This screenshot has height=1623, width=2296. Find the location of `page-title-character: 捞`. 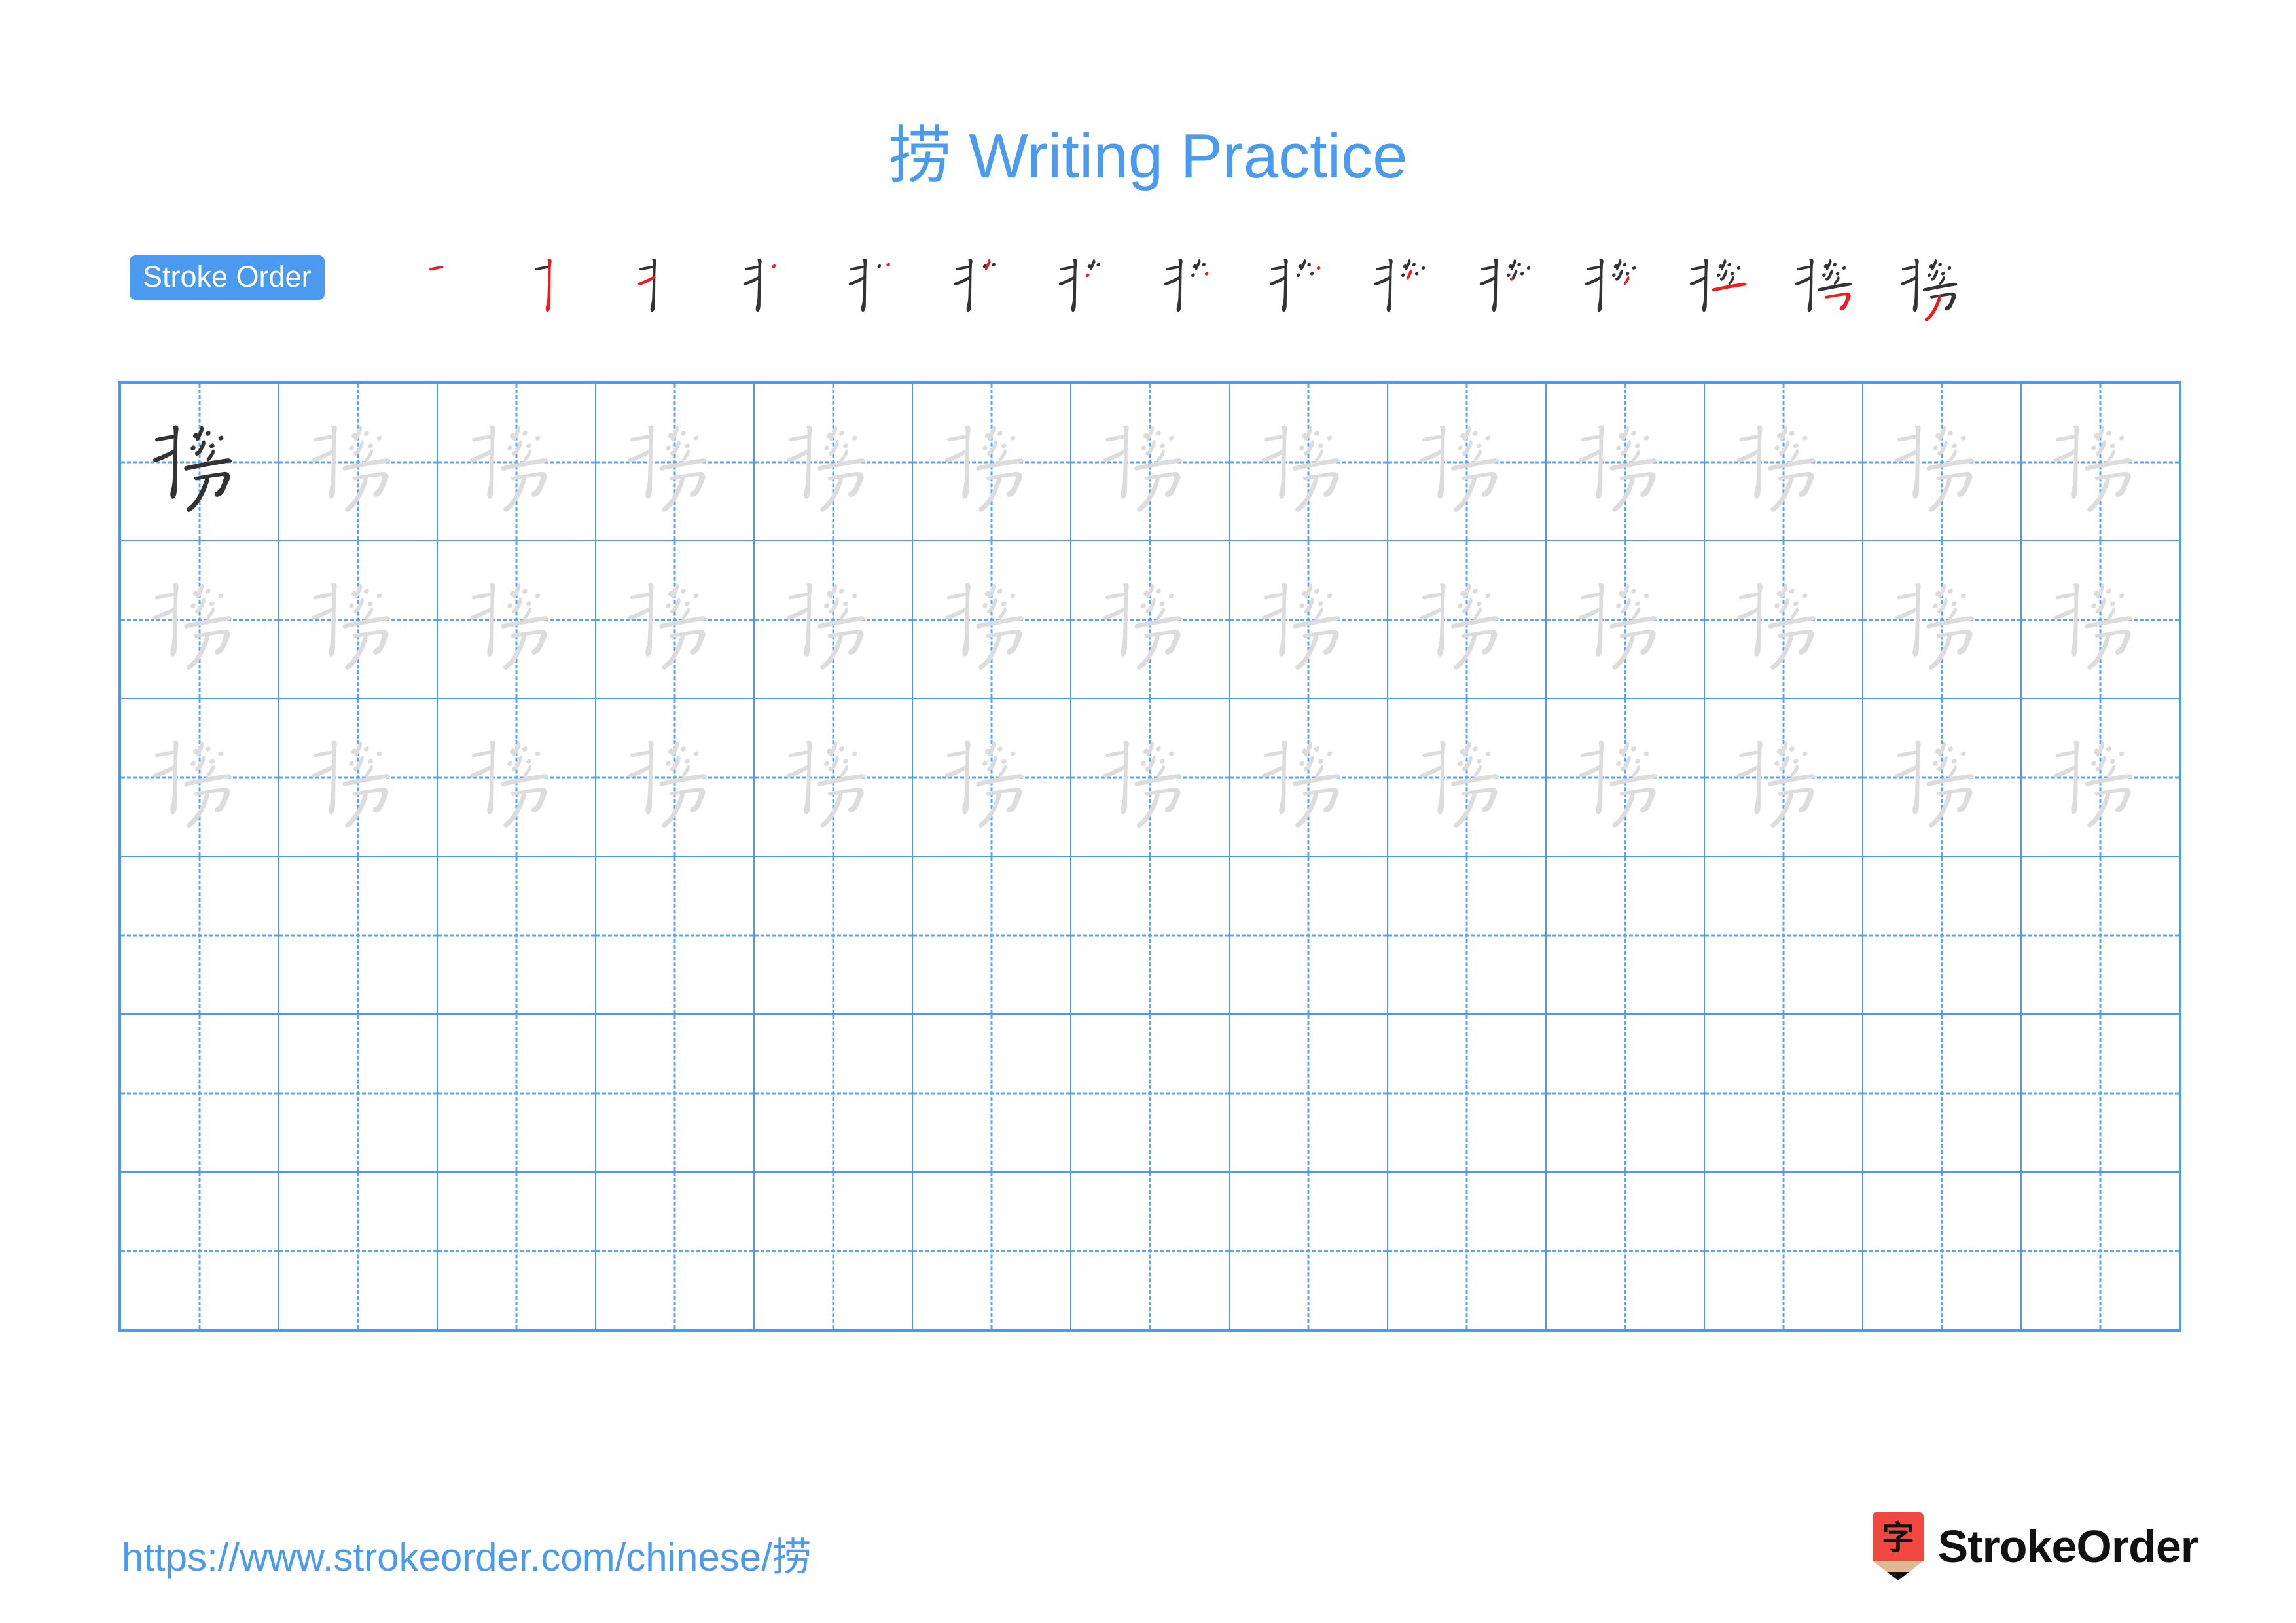

page-title-character: 捞 is located at coordinates (920, 155).